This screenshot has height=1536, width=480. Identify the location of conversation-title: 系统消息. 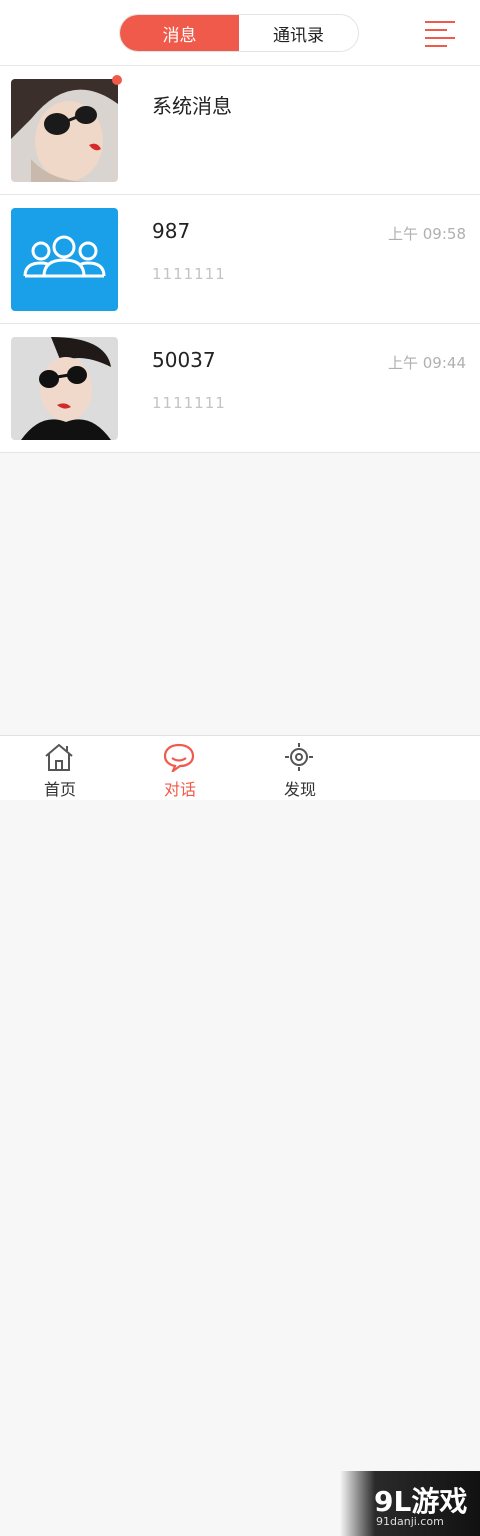
(192, 106).